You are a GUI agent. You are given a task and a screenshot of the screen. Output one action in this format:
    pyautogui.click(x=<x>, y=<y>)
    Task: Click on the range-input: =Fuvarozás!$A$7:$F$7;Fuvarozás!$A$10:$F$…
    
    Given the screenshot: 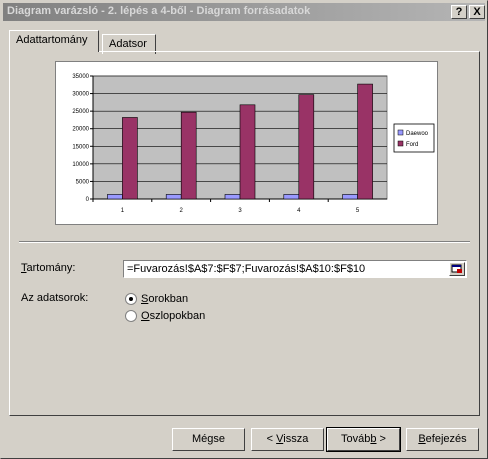 What is the action you would take?
    pyautogui.click(x=295, y=269)
    